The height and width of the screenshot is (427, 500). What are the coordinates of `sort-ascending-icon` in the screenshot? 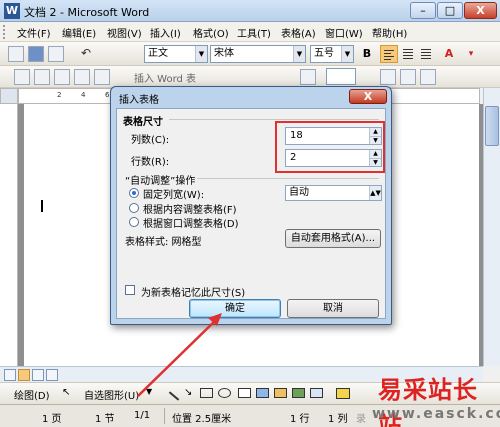 It's located at (388, 77).